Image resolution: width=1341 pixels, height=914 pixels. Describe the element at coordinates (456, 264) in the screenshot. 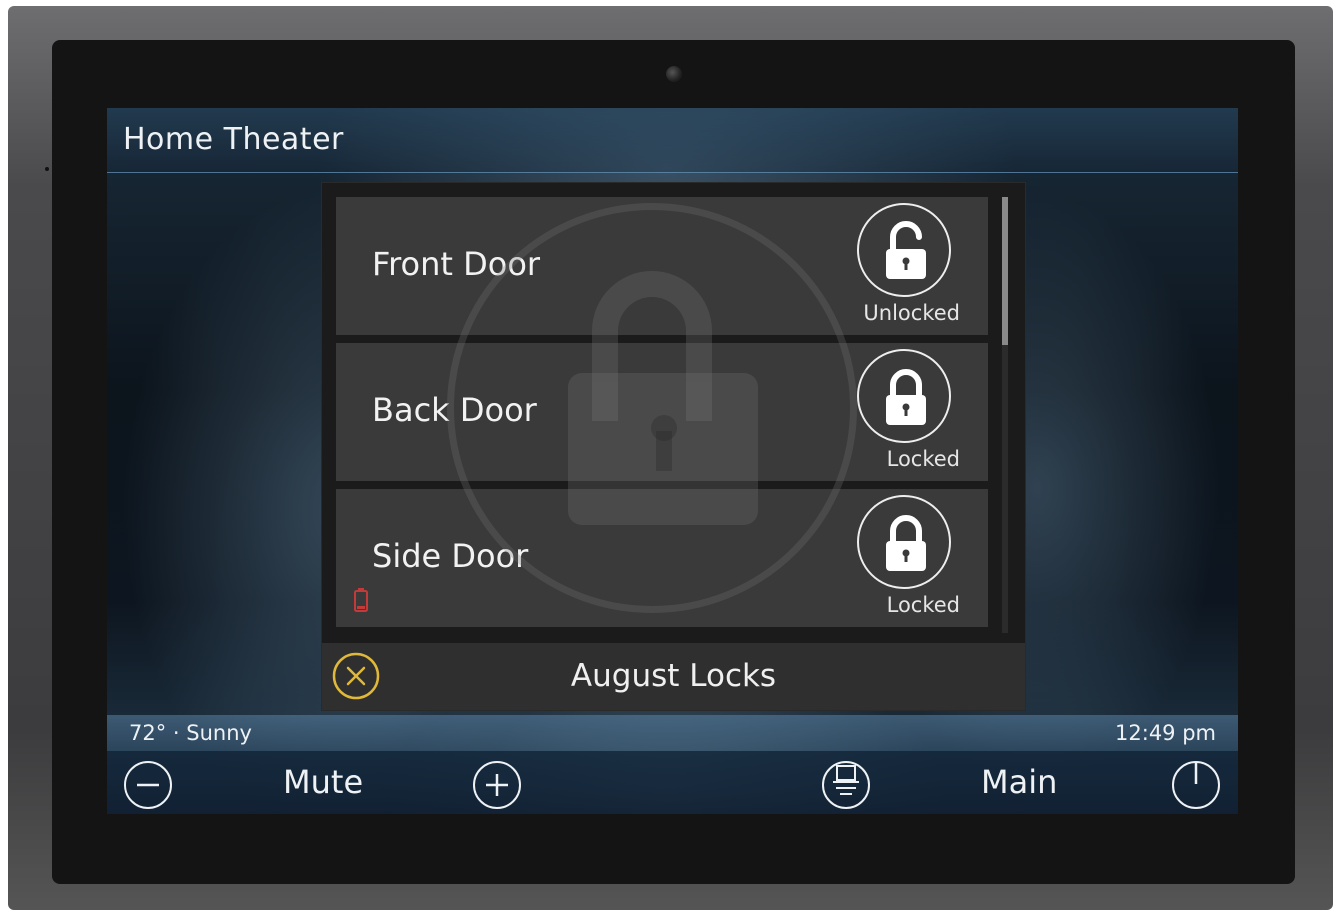

I see `lock-name: Front Door` at that location.